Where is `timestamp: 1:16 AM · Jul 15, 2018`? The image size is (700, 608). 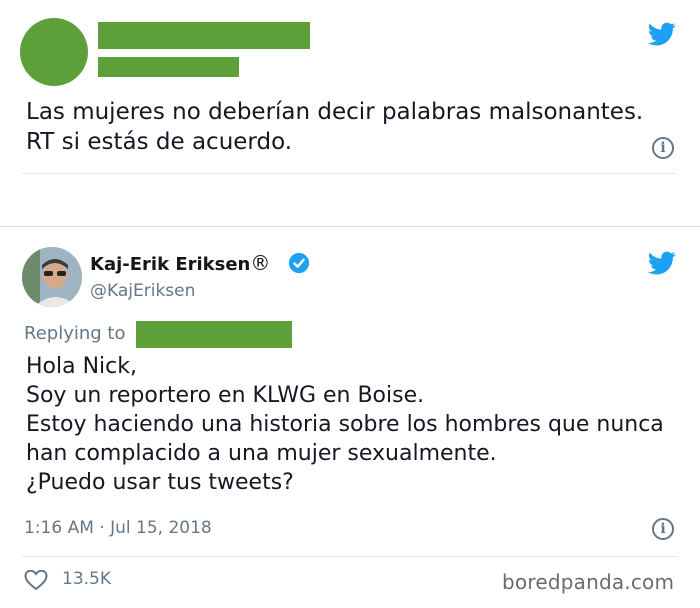
timestamp: 1:16 AM · Jul 15, 2018 is located at coordinates (118, 528).